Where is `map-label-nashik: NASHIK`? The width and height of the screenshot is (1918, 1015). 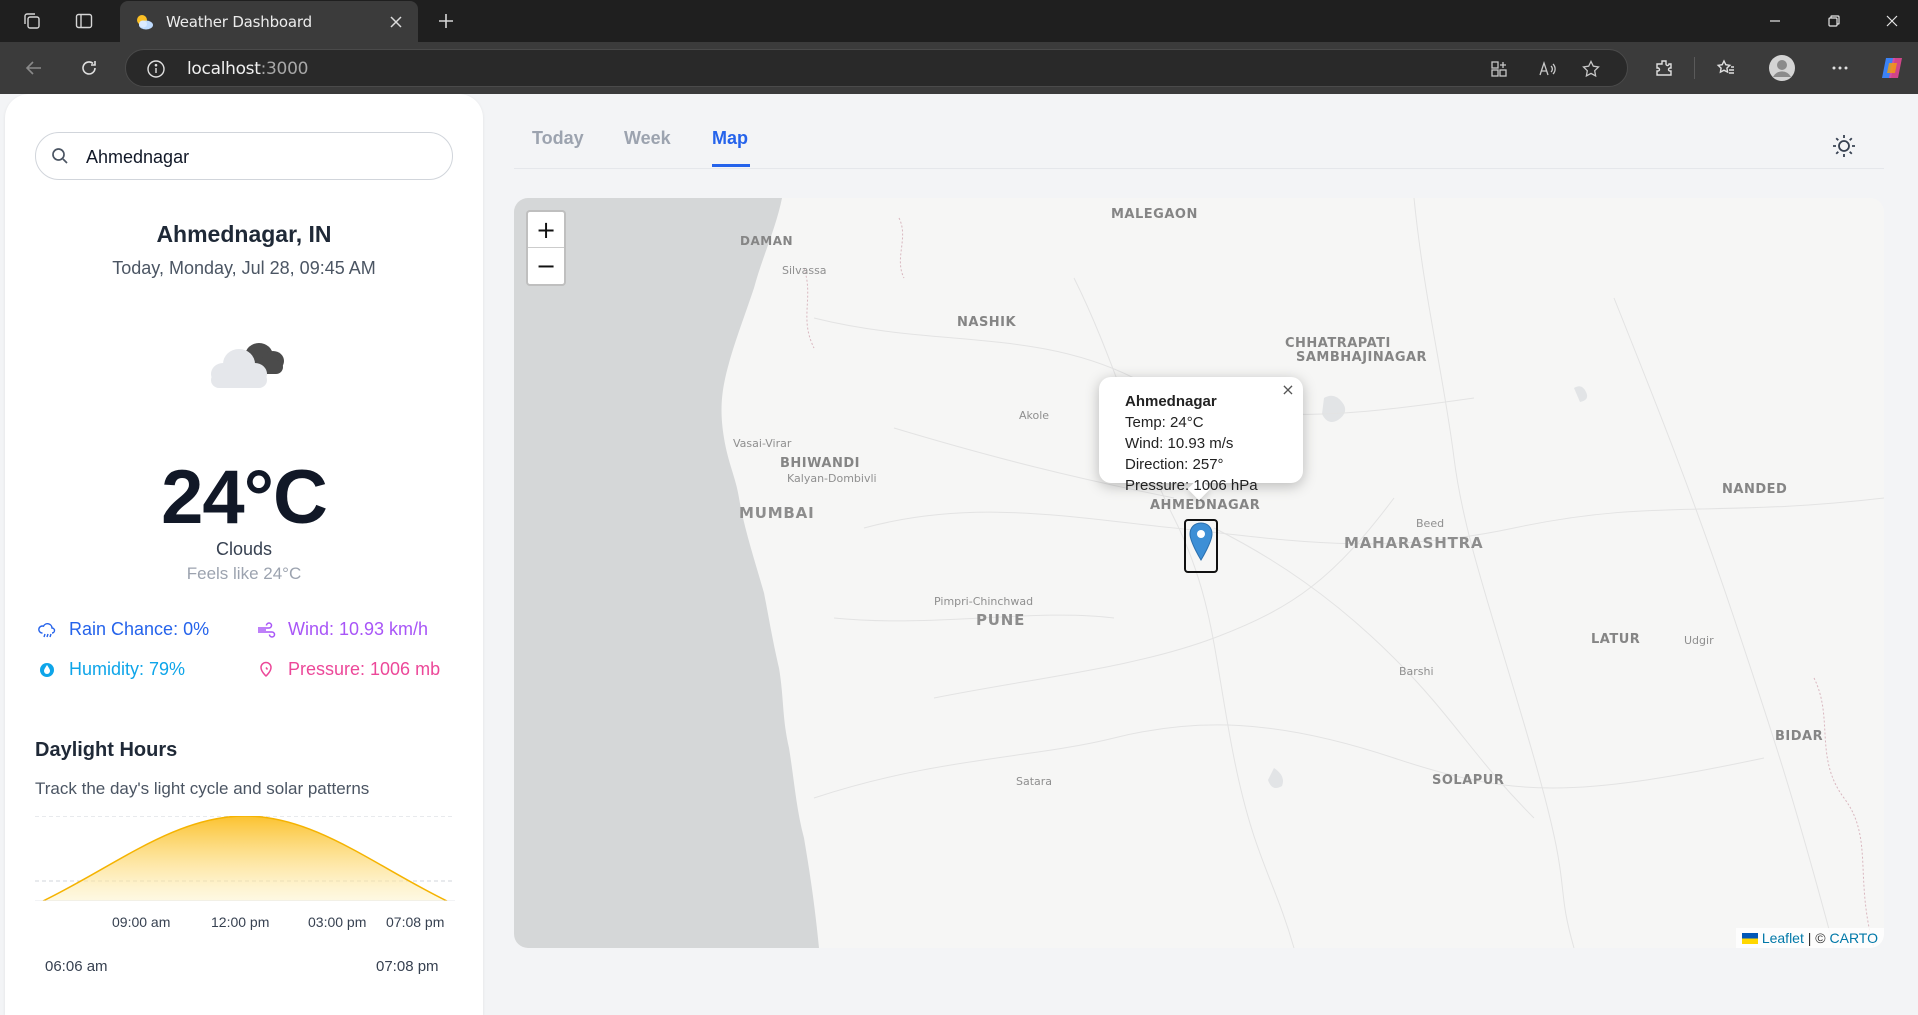 map-label-nashik: NASHIK is located at coordinates (987, 322).